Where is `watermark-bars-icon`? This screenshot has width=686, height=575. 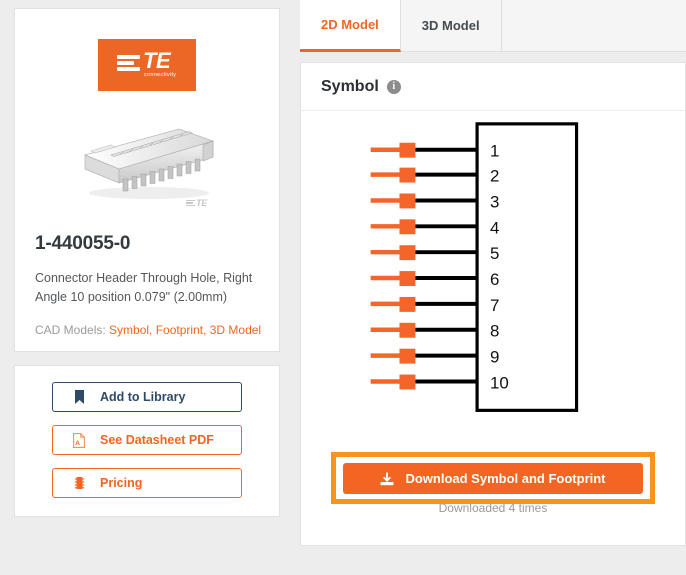
watermark-bars-icon is located at coordinates (191, 203).